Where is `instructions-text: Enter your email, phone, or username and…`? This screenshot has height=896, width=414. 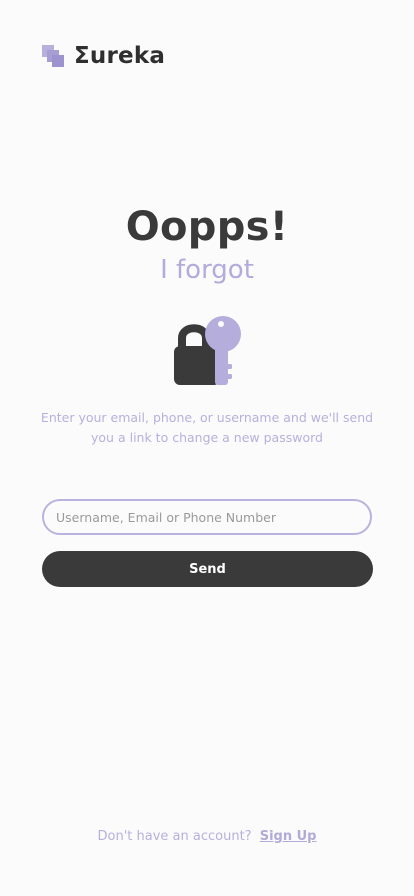
instructions-text: Enter your email, phone, or username and… is located at coordinates (207, 427).